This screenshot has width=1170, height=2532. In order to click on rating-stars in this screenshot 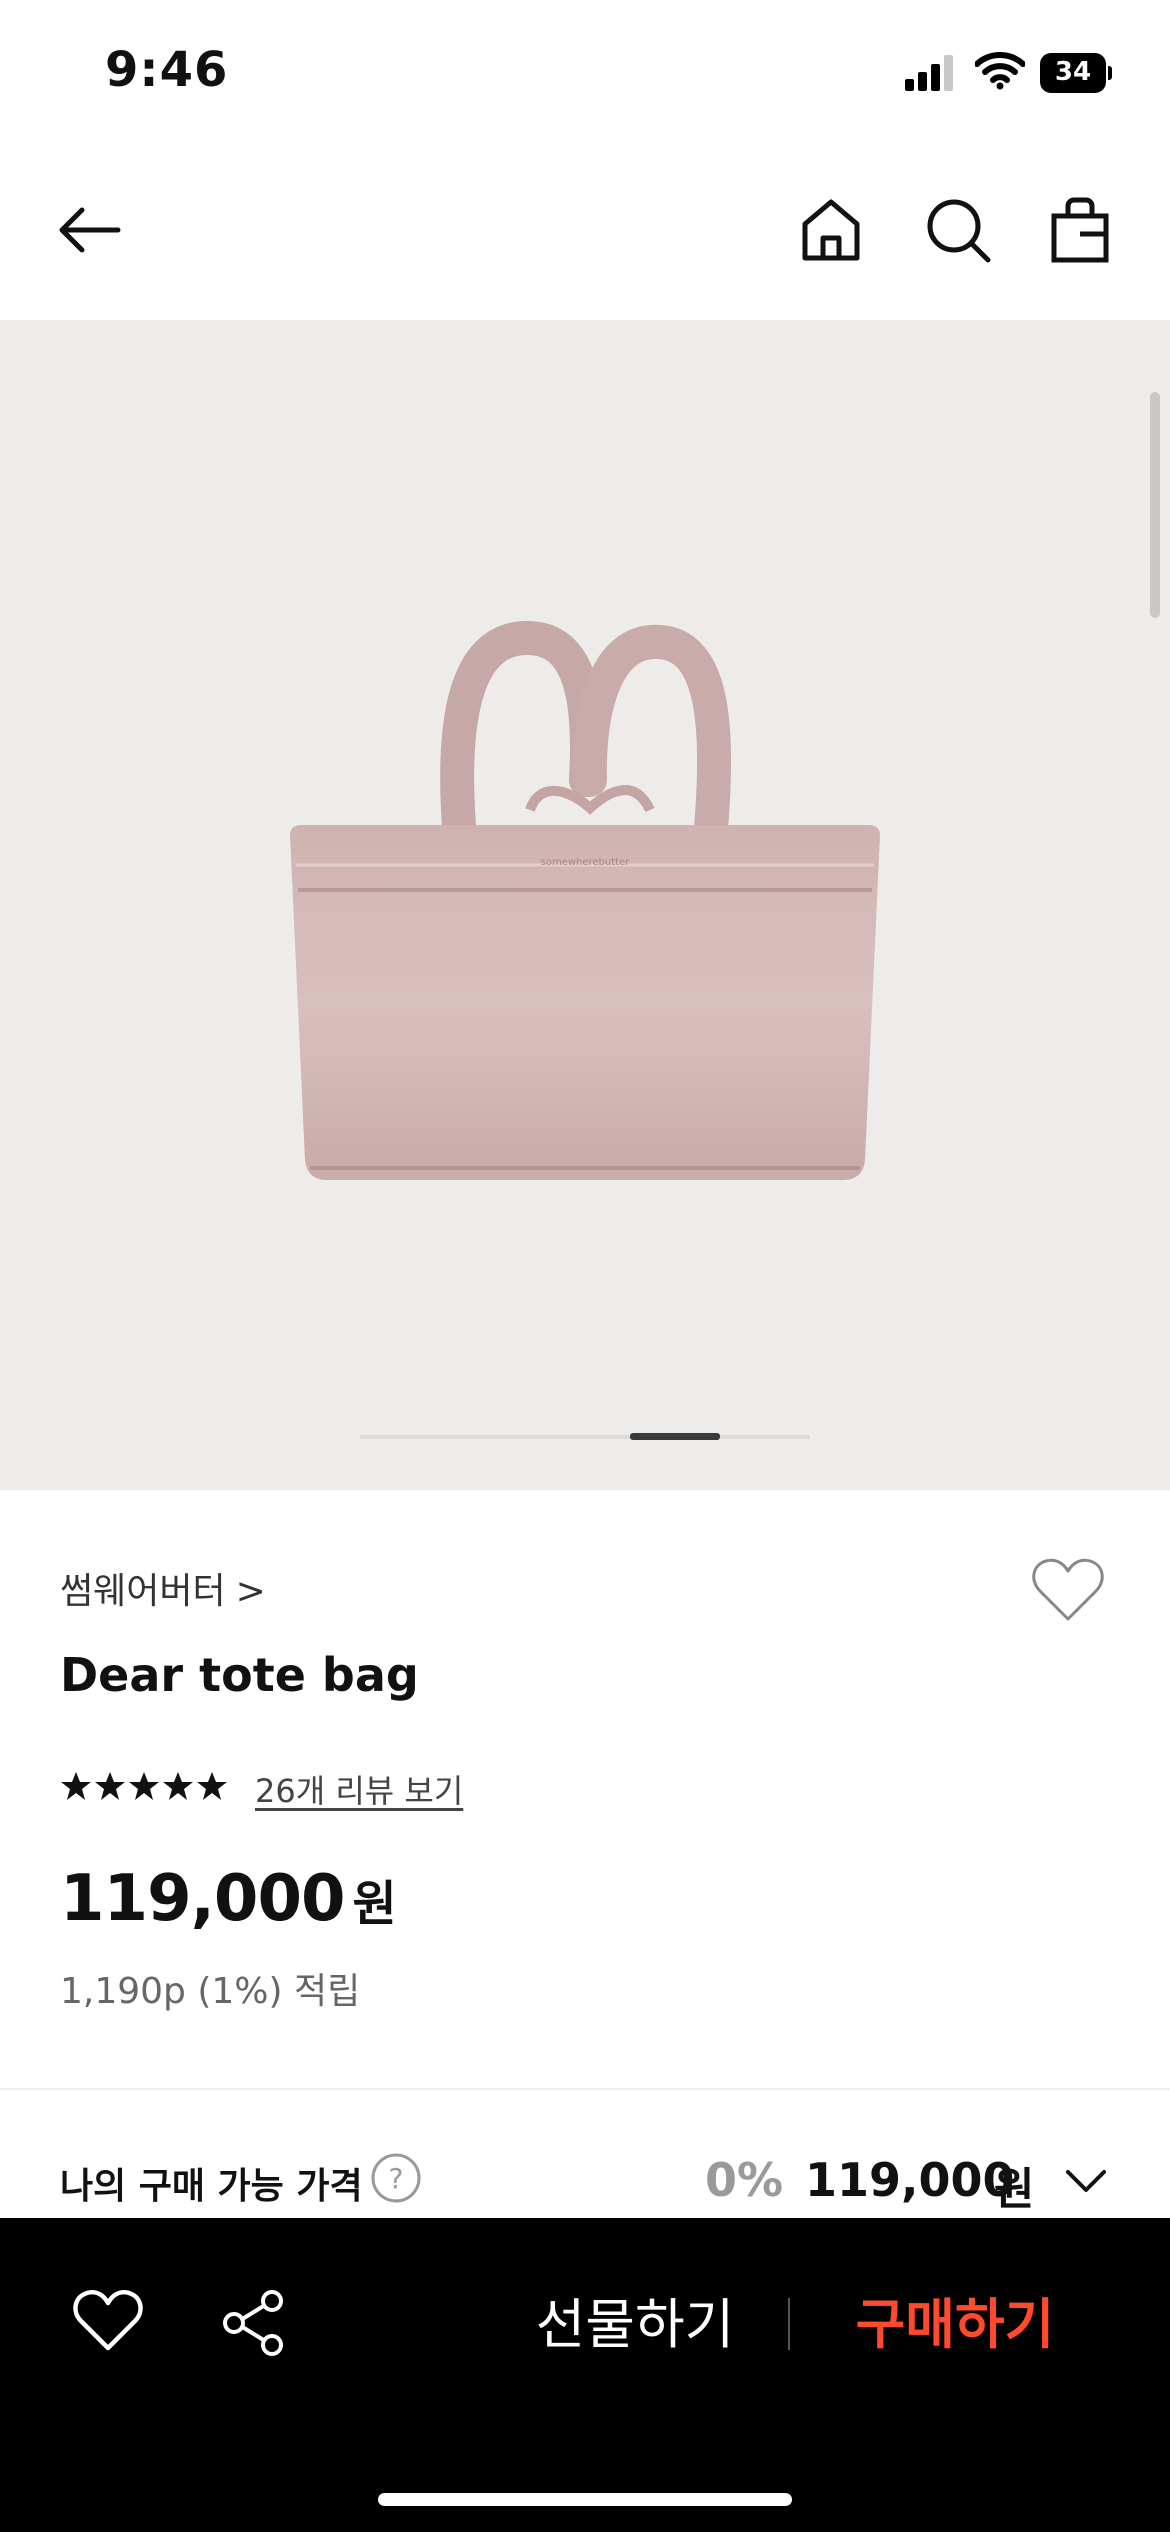, I will do `click(145, 1788)`.